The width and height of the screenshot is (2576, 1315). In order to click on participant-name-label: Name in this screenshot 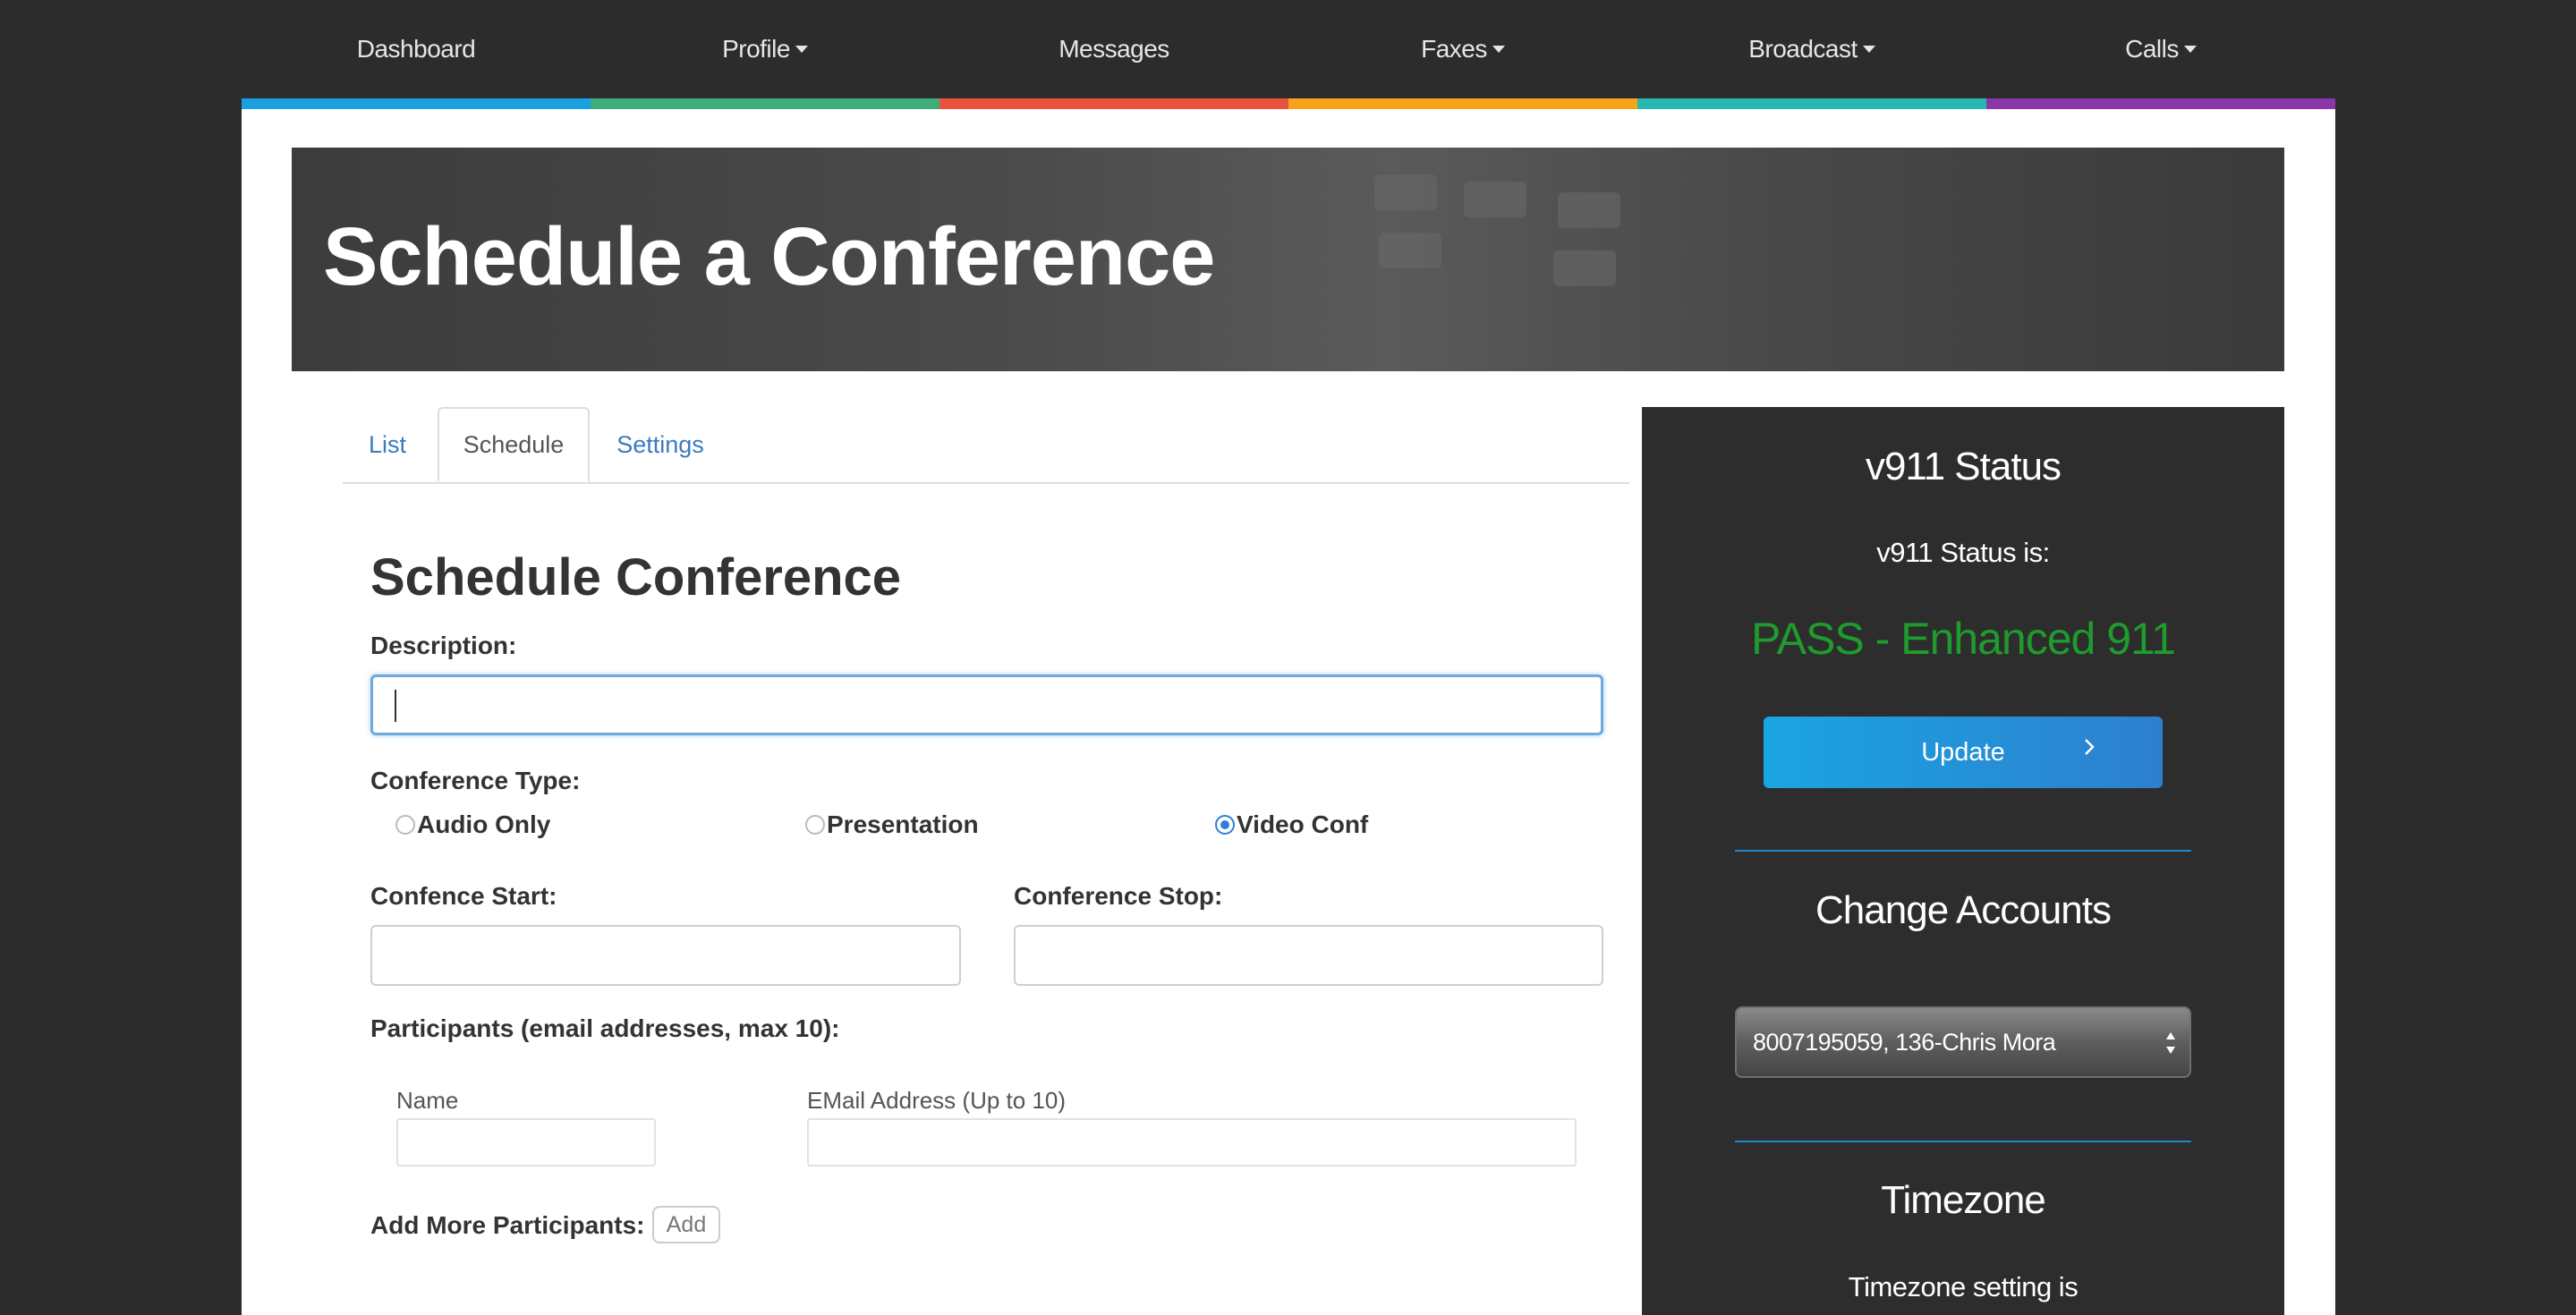, I will do `click(427, 1100)`.